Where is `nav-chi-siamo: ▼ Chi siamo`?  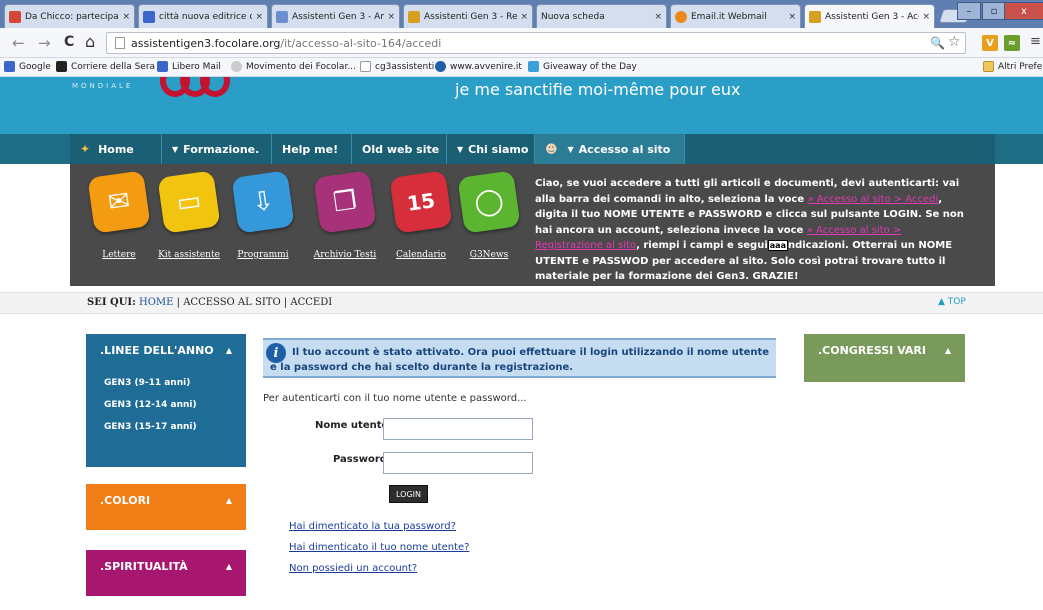
nav-chi-siamo: ▼ Chi siamo is located at coordinates (491, 149).